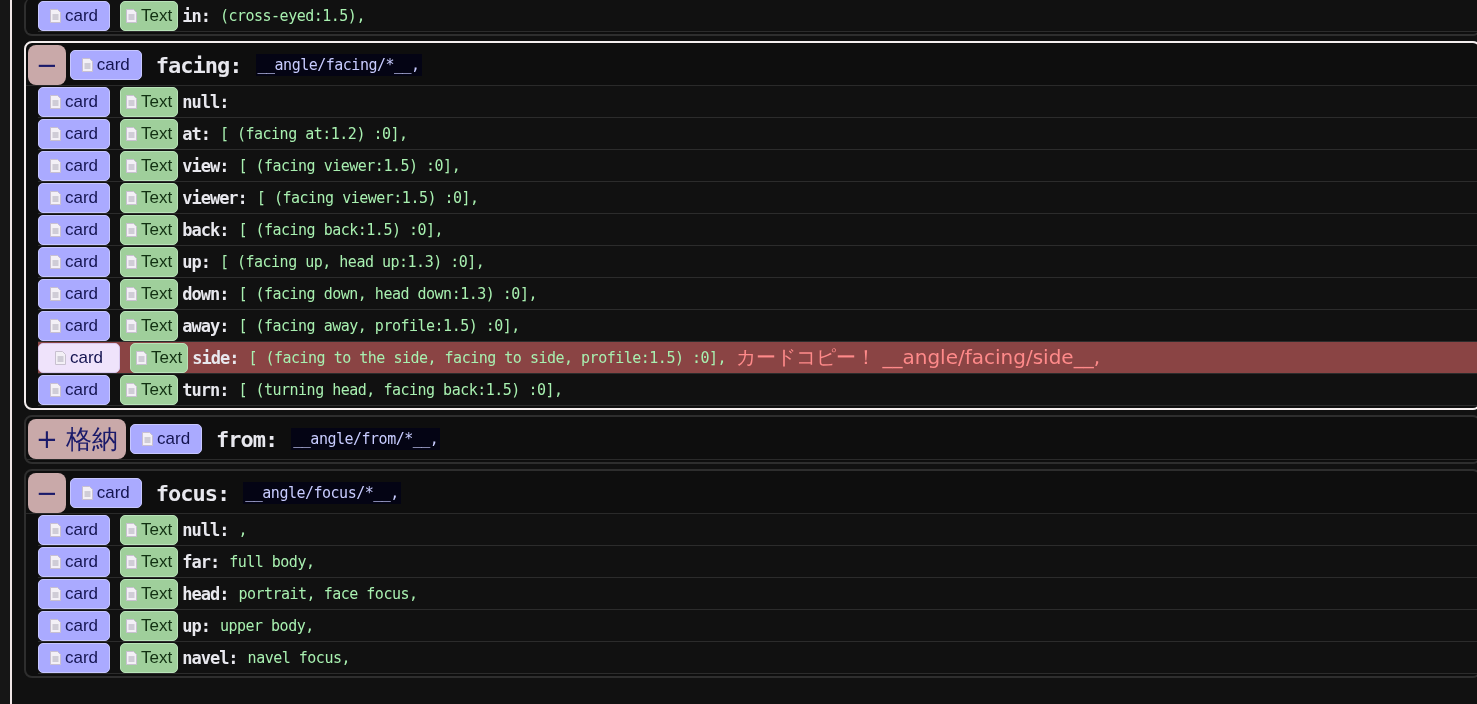  What do you see at coordinates (379, 325) in the screenshot?
I see `entry-value: [ (facing away, profile:1.5) :0],` at bounding box center [379, 325].